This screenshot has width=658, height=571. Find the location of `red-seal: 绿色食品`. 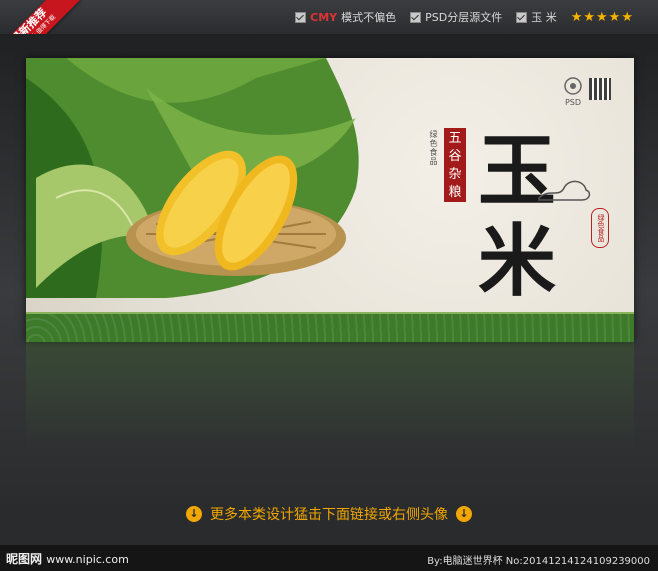

red-seal: 绿色食品 is located at coordinates (600, 228).